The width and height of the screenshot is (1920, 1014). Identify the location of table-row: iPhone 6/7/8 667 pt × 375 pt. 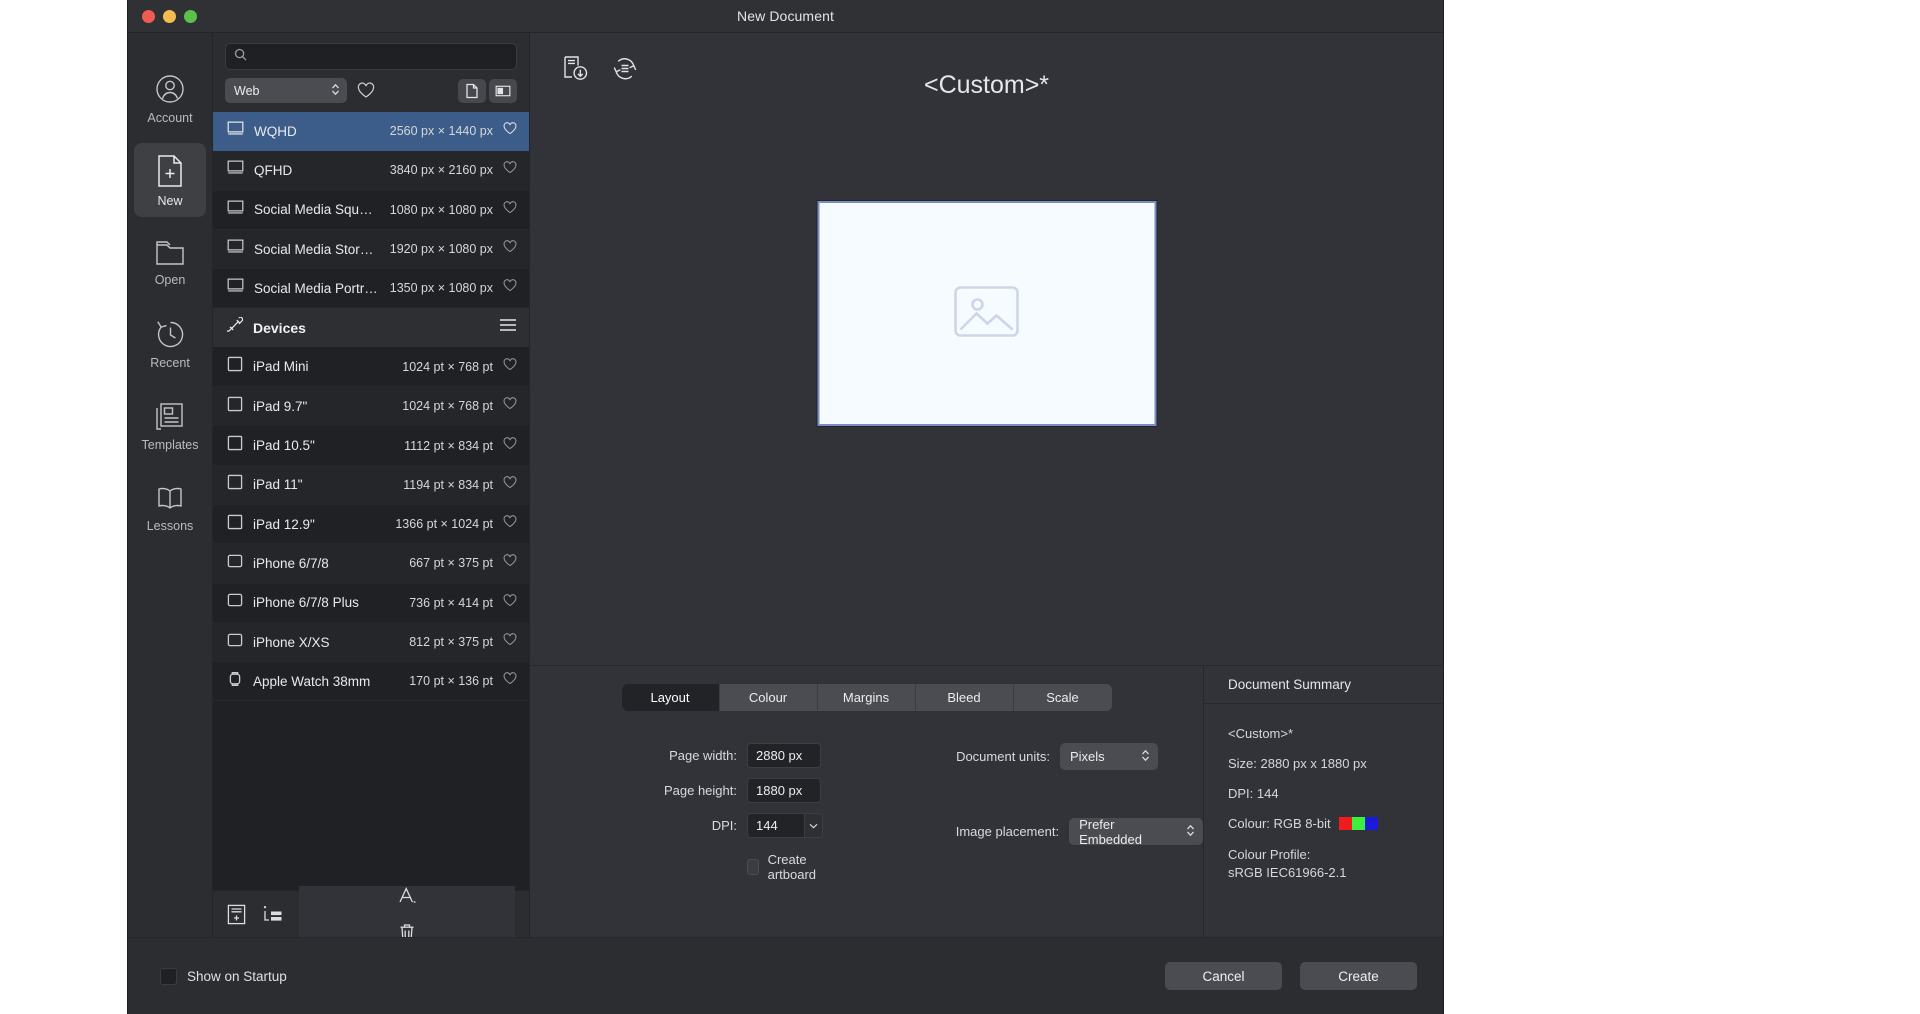
(371, 564).